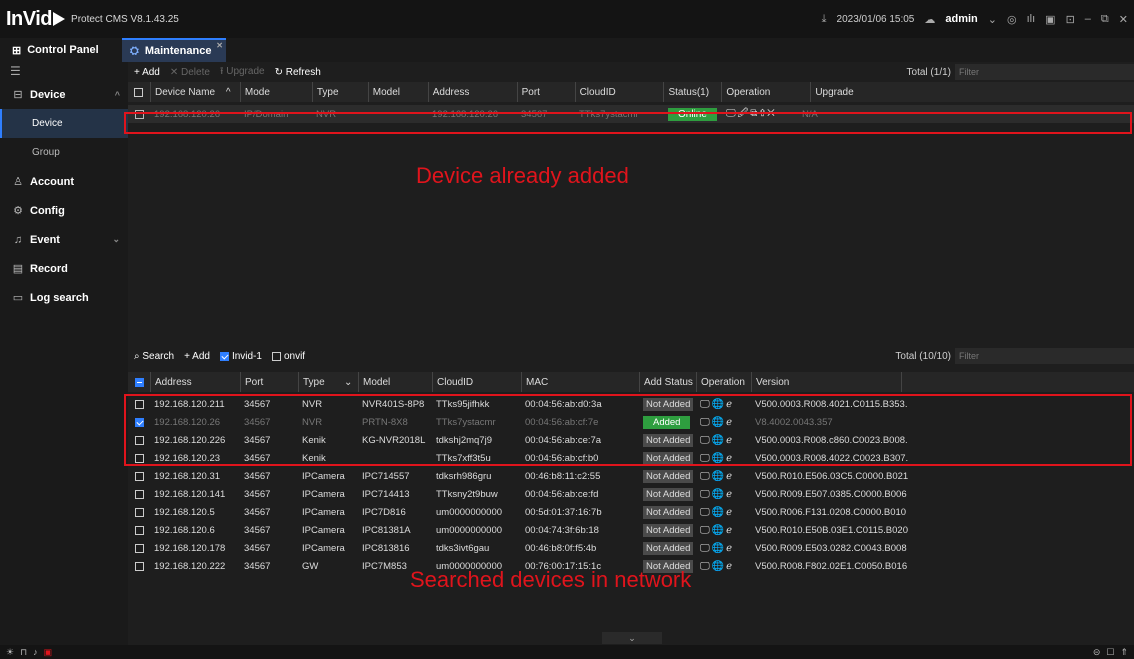 This screenshot has width=1134, height=659. I want to click on chevron-down-icon: ⌄, so click(992, 19).